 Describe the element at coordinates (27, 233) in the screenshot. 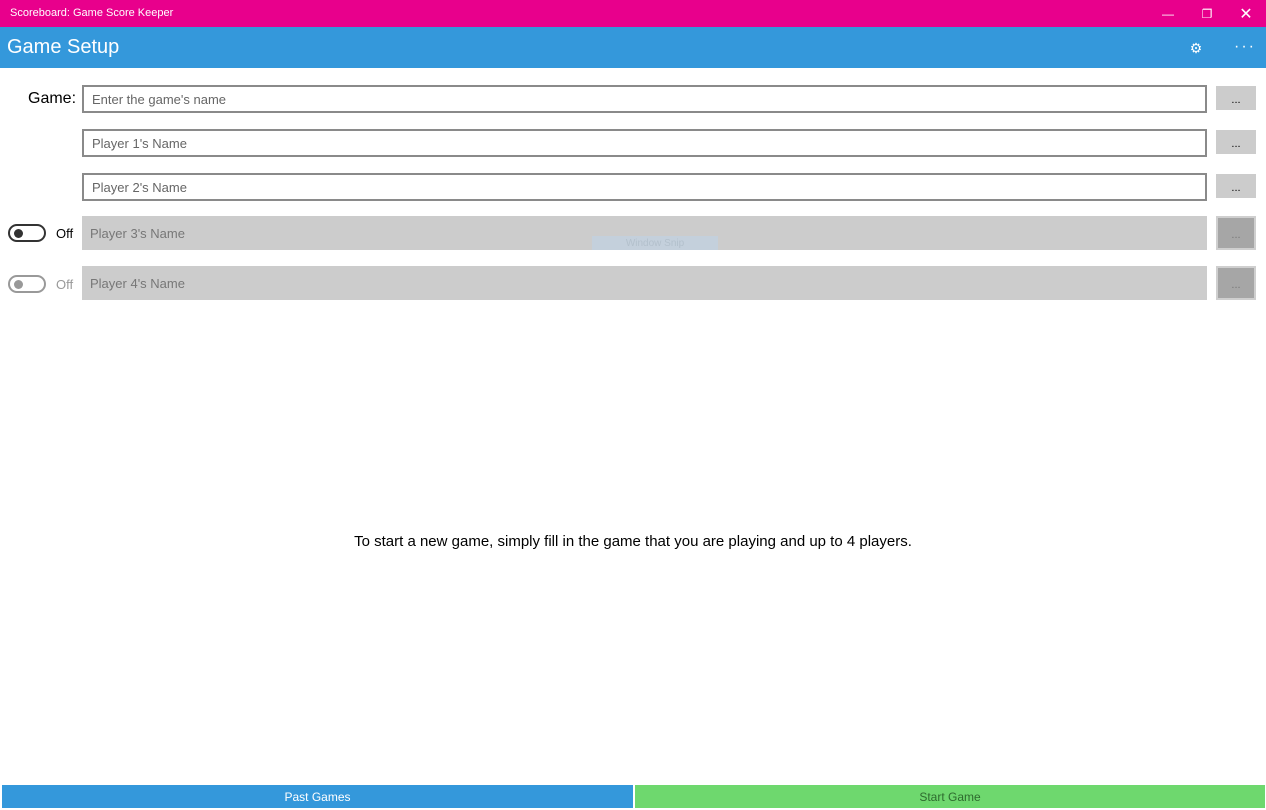

I see `player3-toggle` at that location.